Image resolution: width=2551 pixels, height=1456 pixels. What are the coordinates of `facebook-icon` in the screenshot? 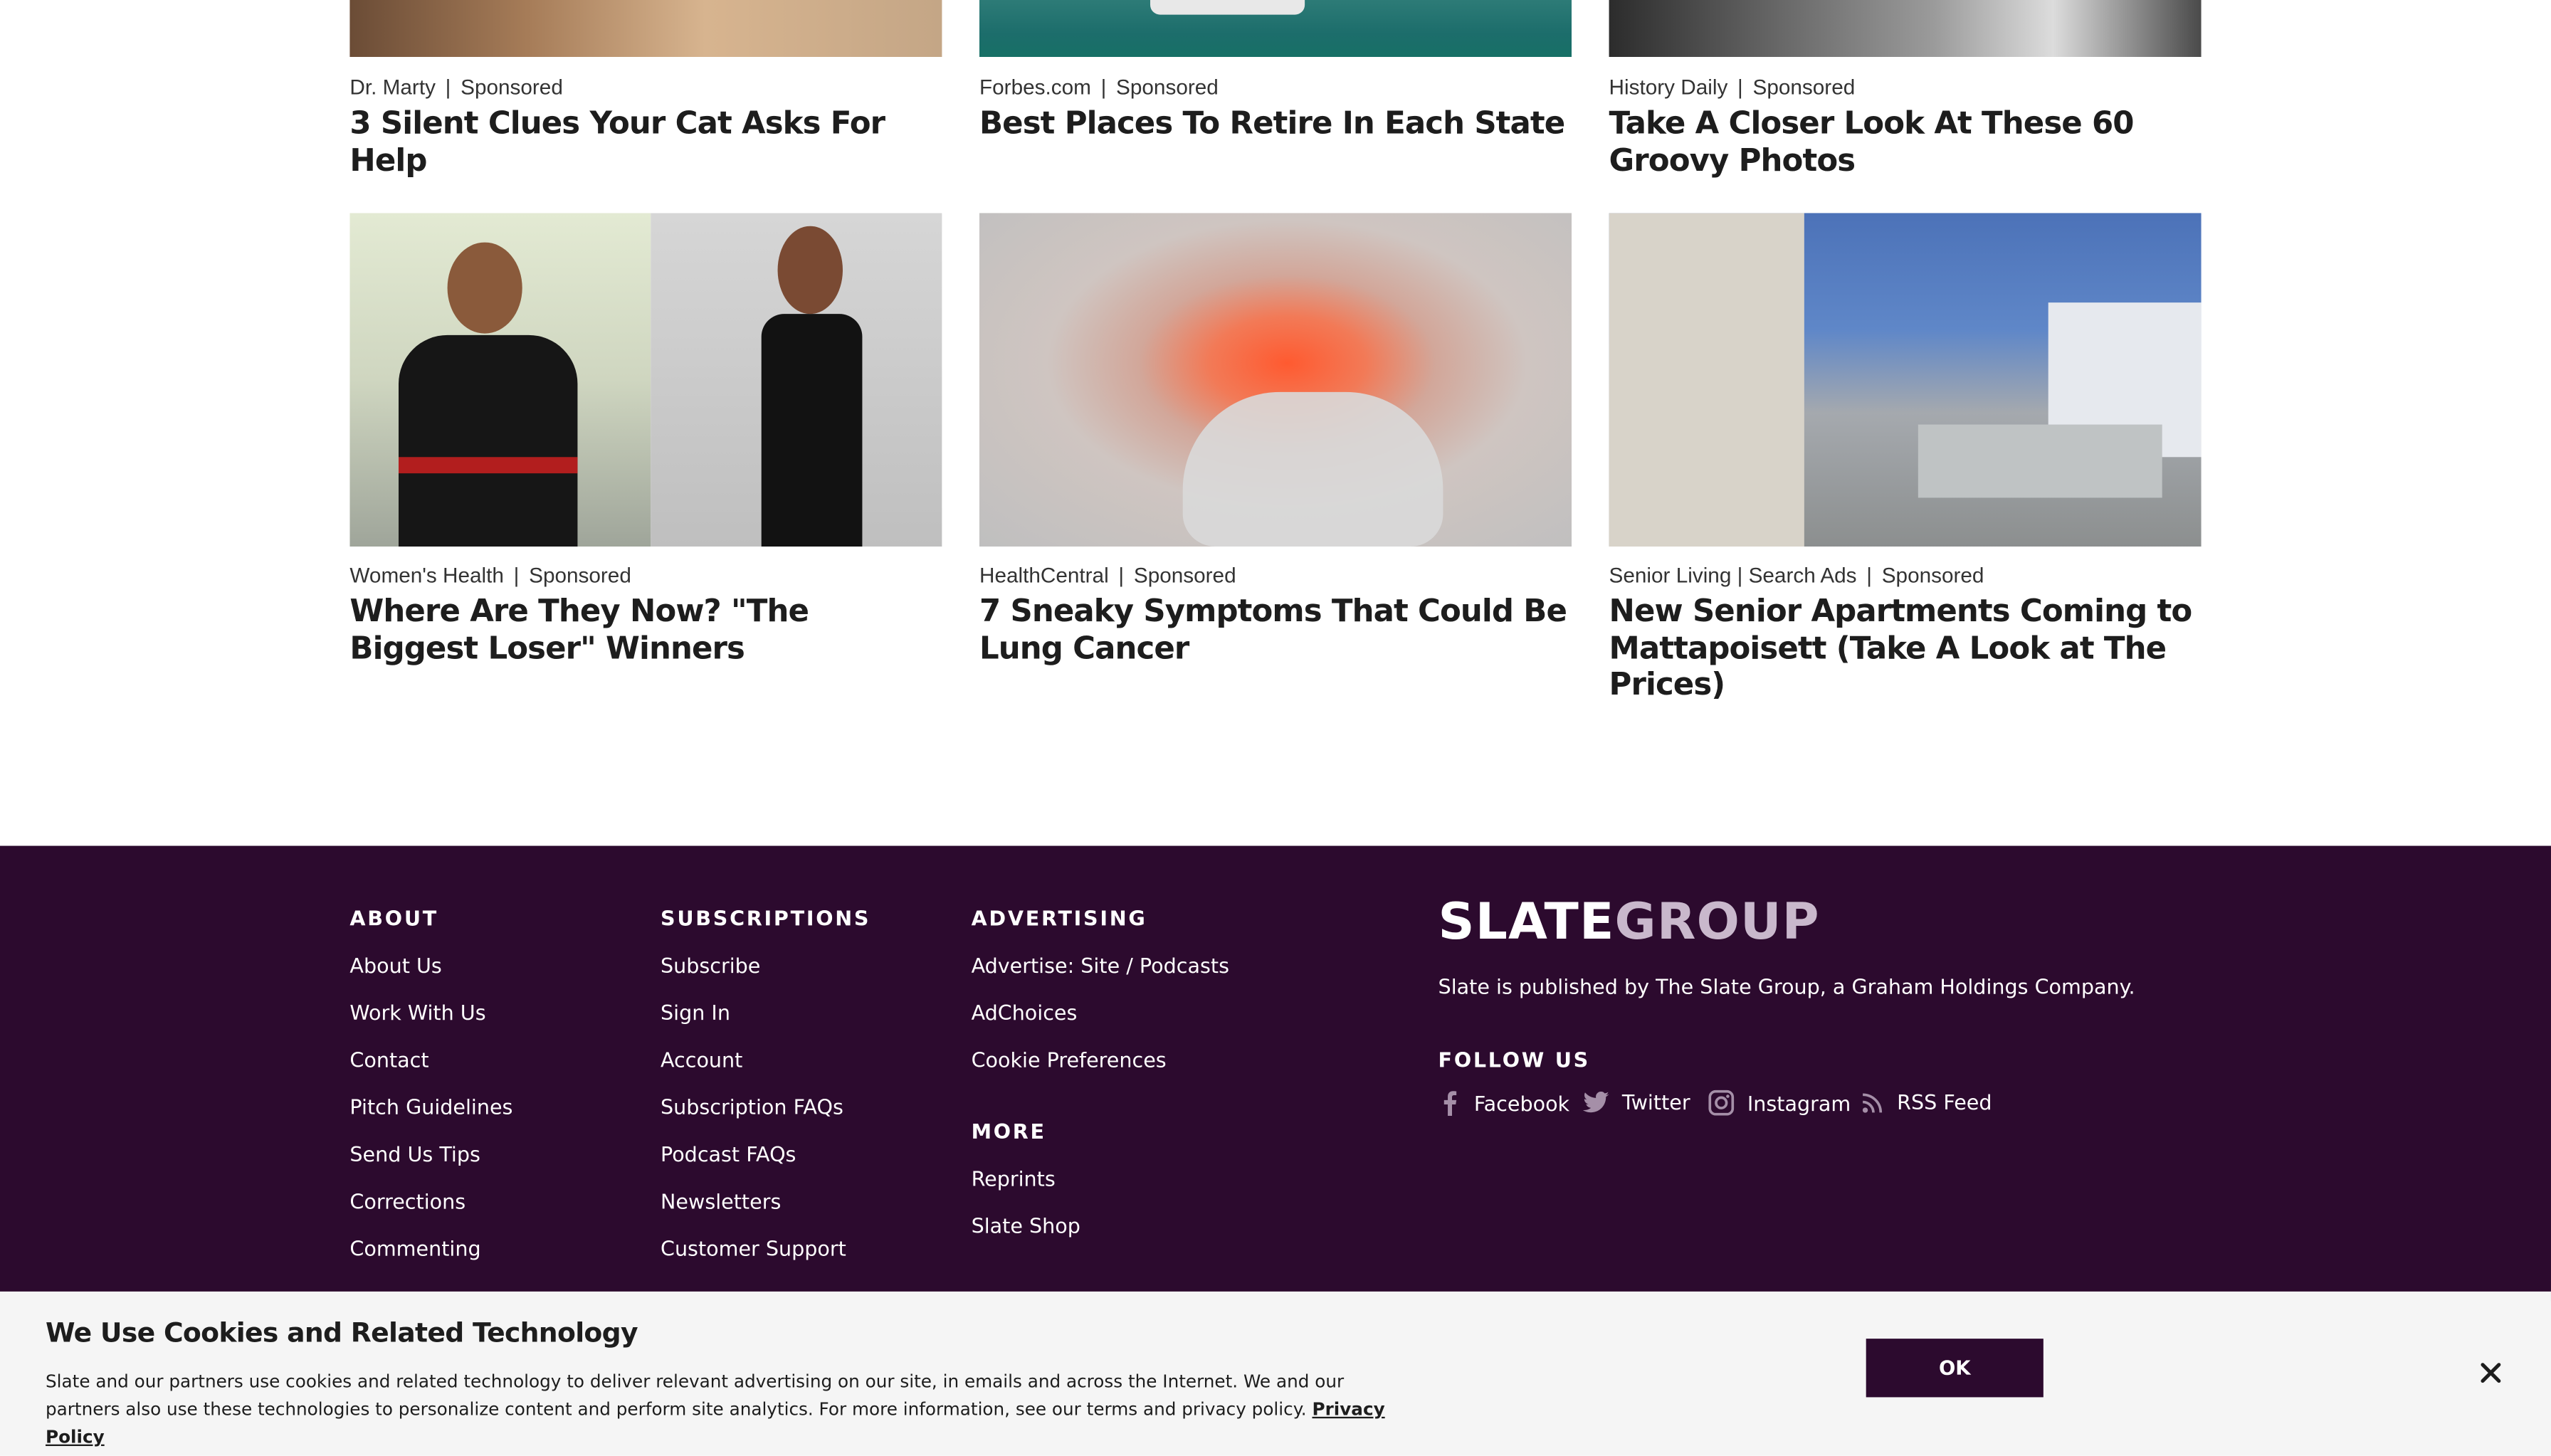 It's located at (1450, 1103).